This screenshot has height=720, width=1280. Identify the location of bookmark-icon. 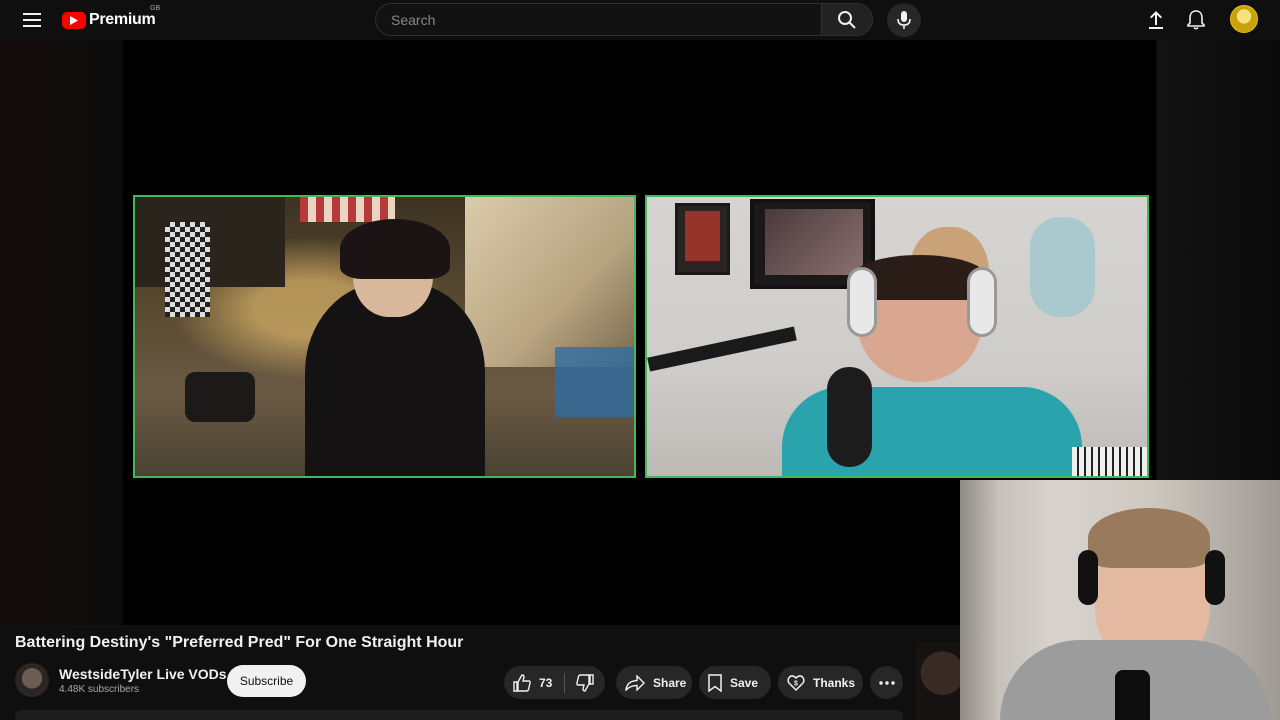
(715, 682).